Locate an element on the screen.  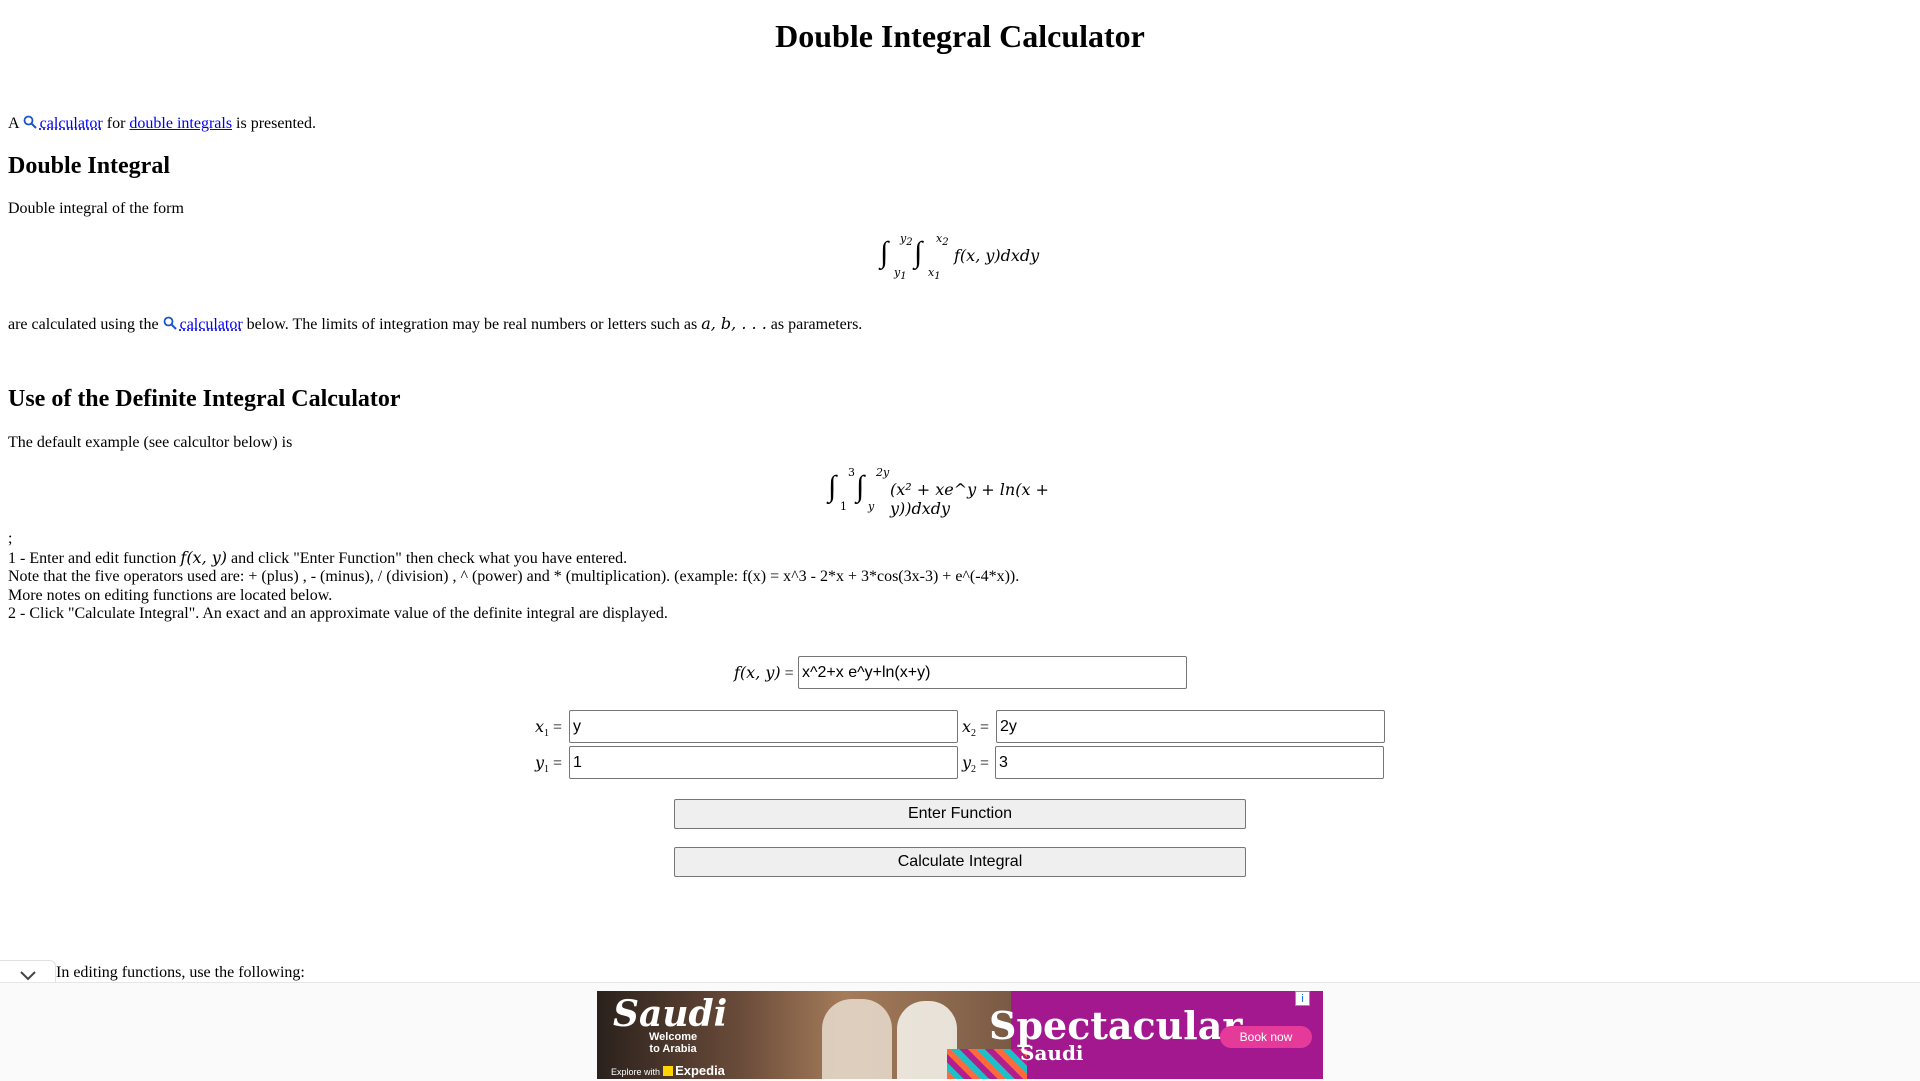
calc-prefix: are calculated using the is located at coordinates (83, 324).